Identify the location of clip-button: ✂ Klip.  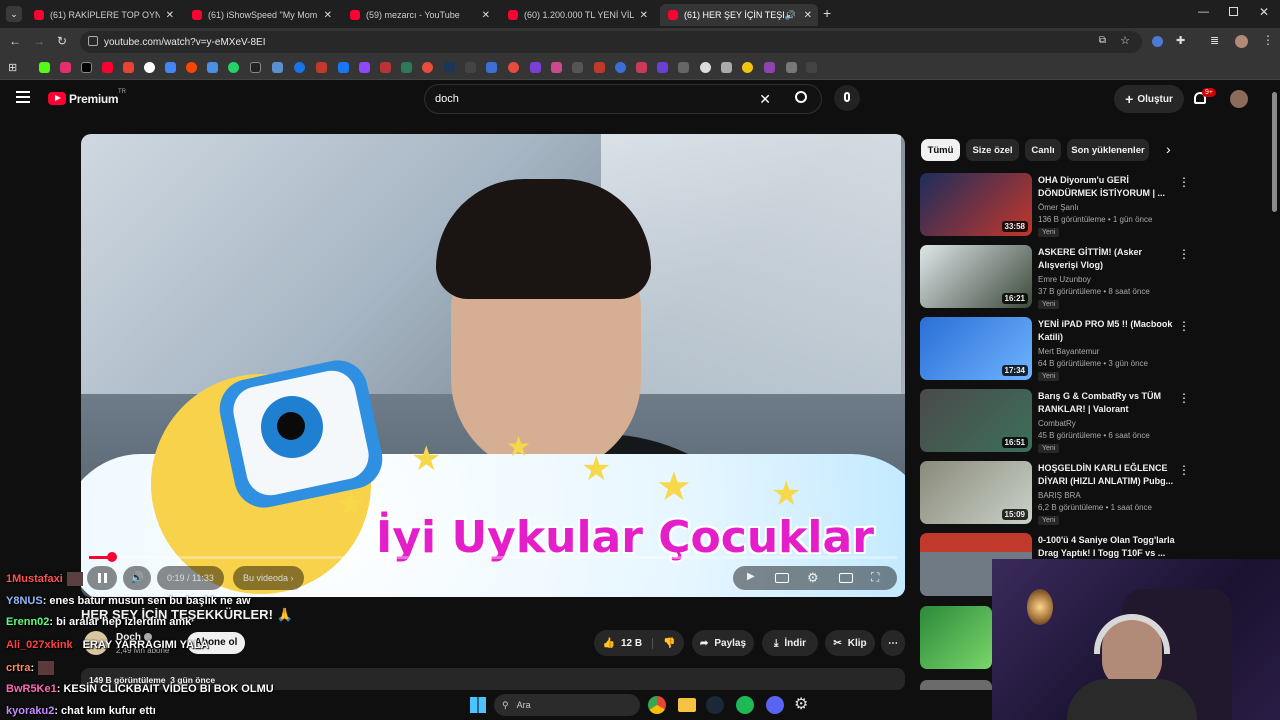
(850, 643).